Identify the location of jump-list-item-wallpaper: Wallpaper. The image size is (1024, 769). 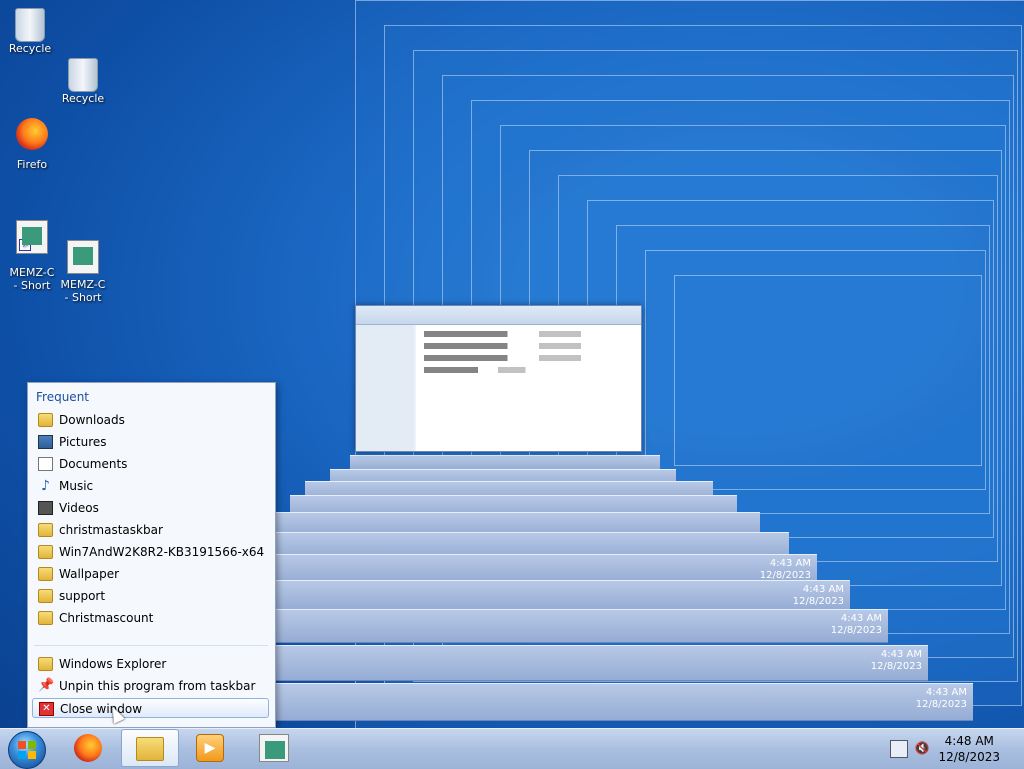
(150, 574).